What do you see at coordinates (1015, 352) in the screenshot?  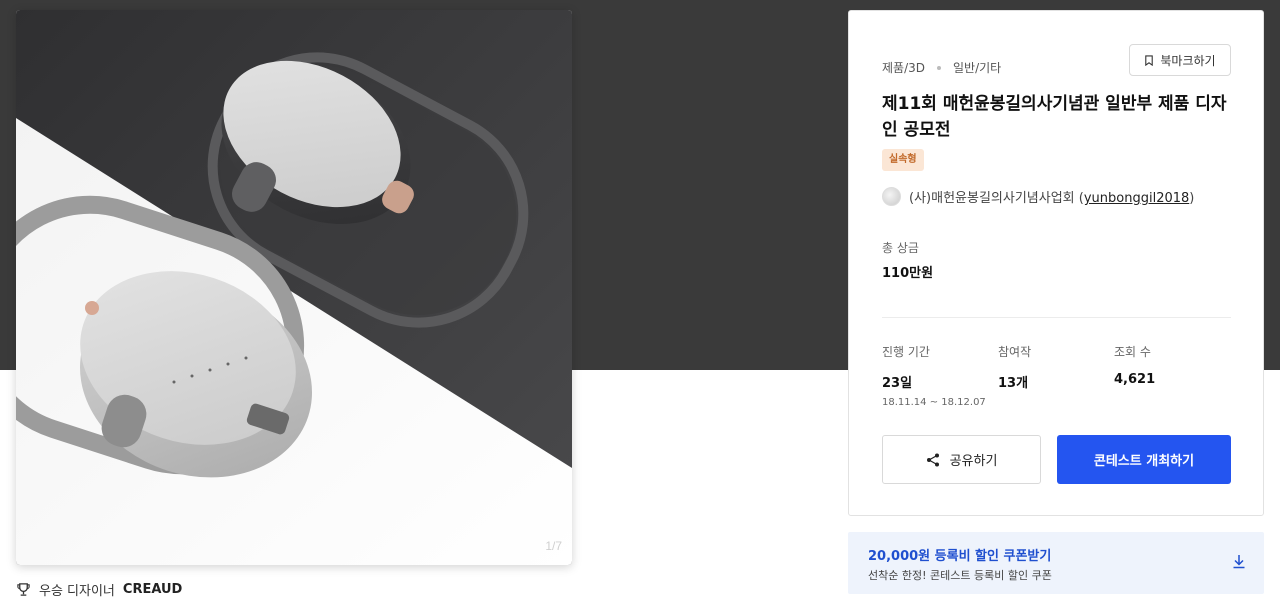 I see `stat-label: 참여작` at bounding box center [1015, 352].